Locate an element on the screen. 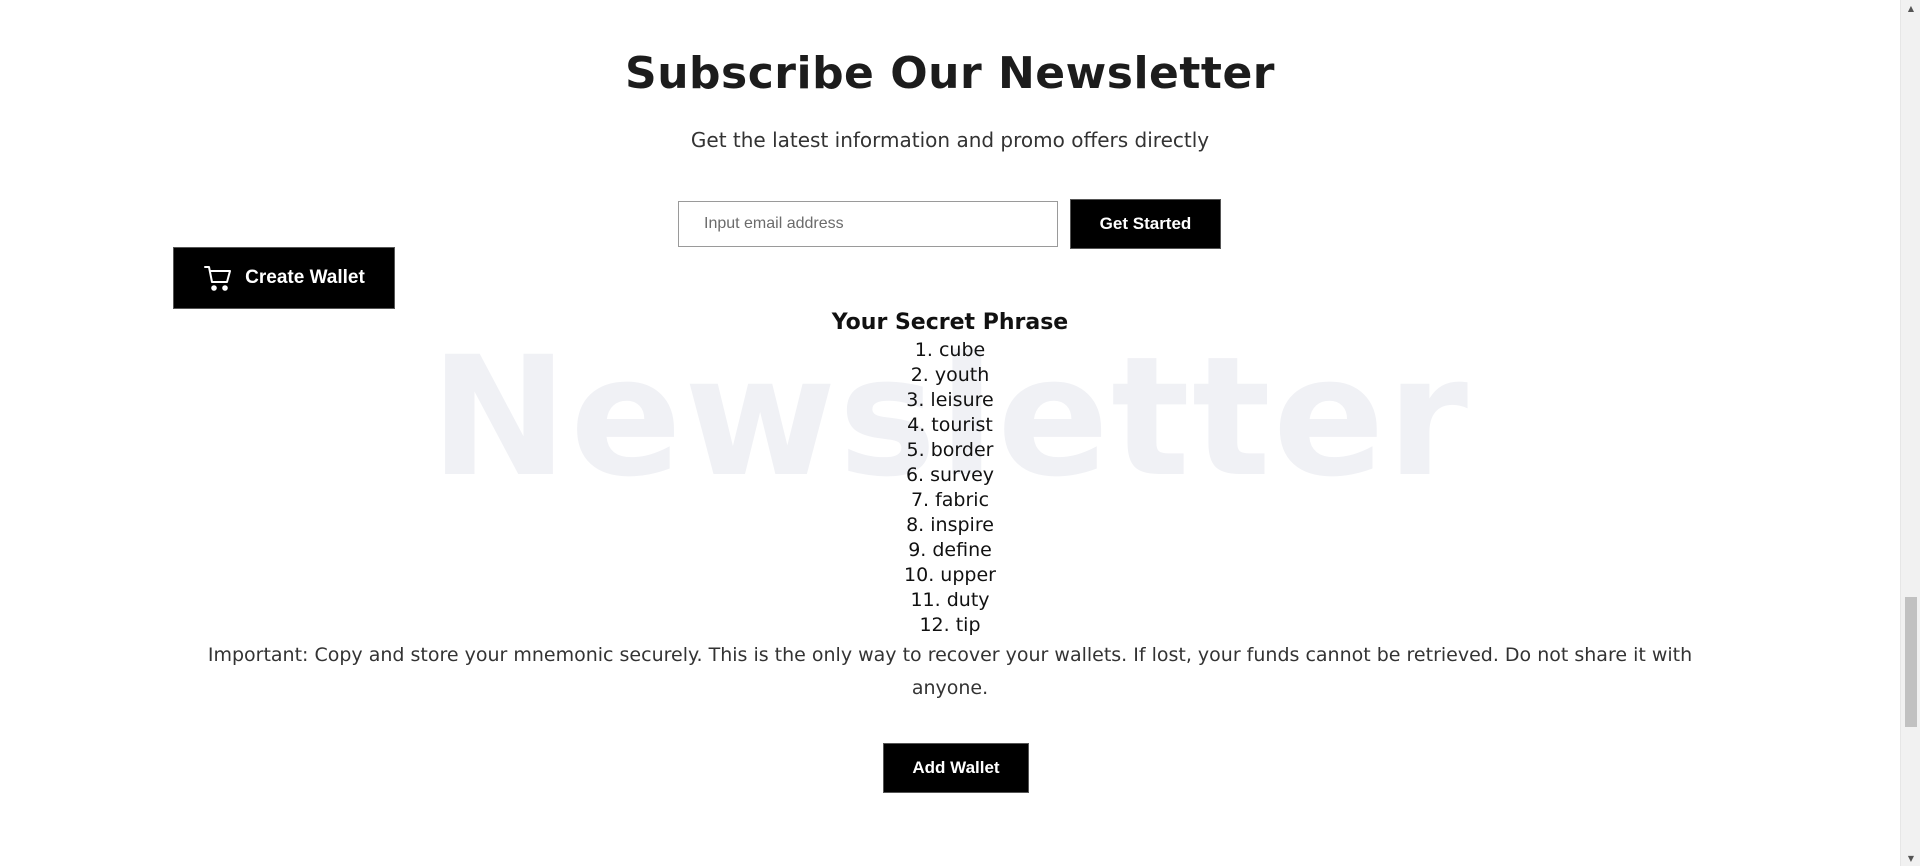 The width and height of the screenshot is (1920, 866). phrase-word: 6. survey is located at coordinates (950, 475).